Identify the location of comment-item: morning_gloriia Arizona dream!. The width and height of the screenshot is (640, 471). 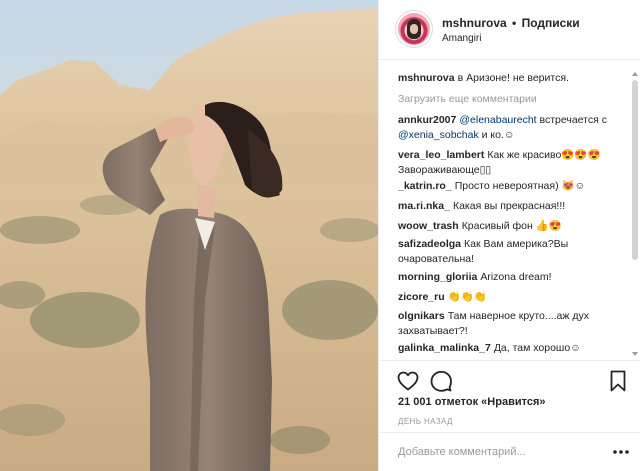
(513, 277).